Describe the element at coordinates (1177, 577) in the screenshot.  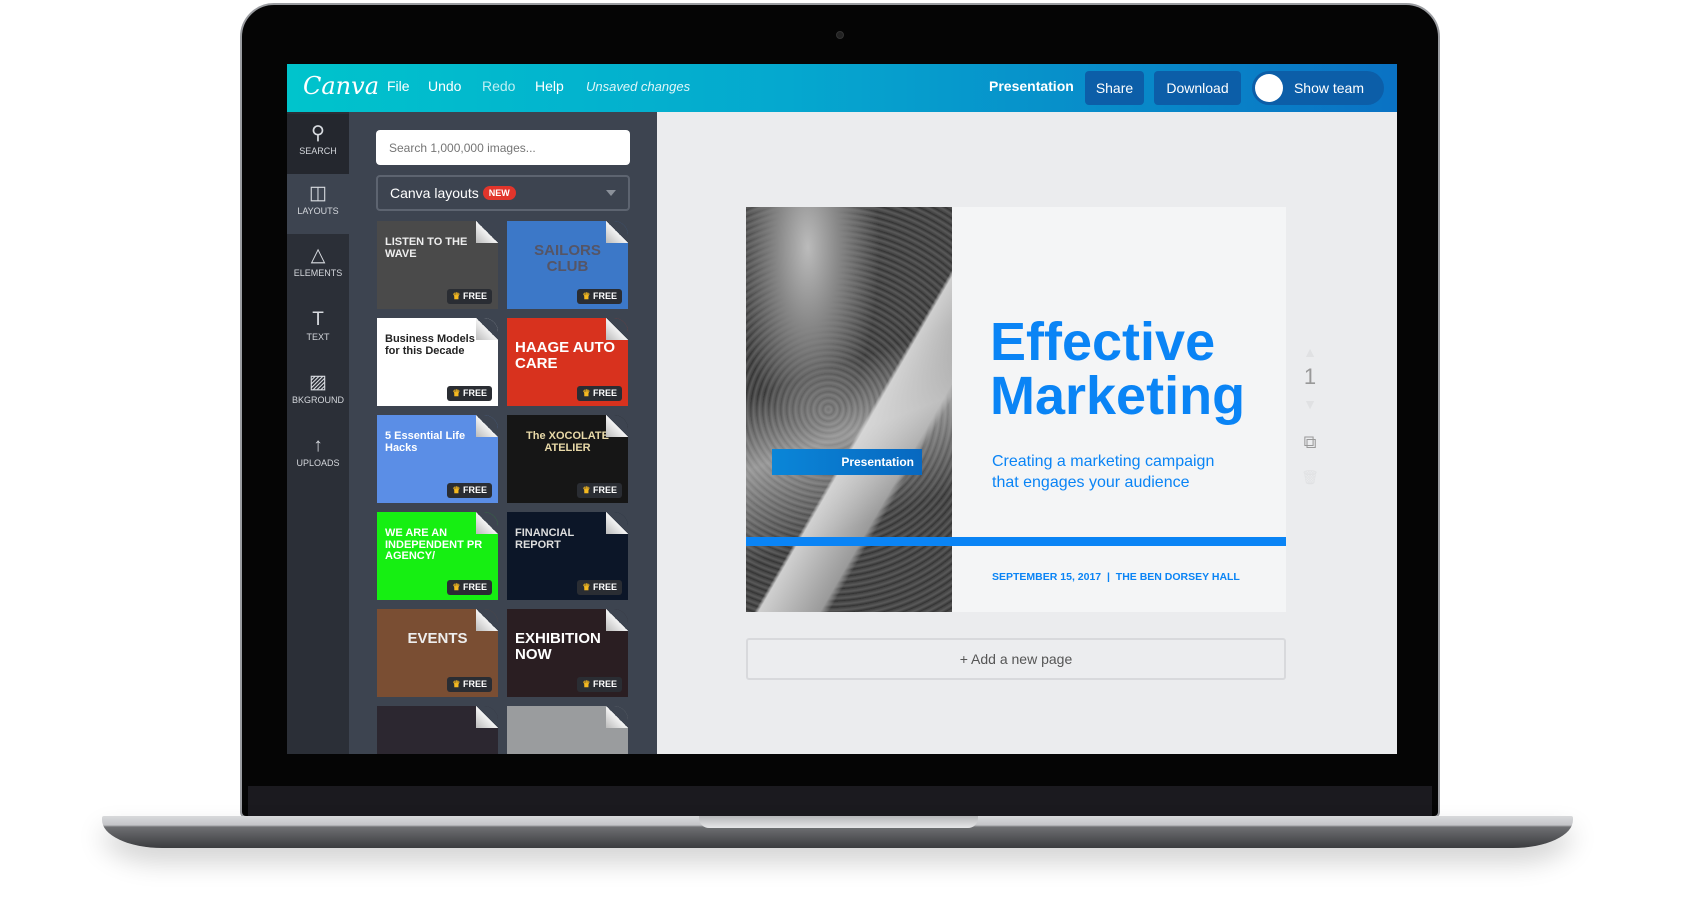
I see `event-venue: THE BEN DORSEY HALL` at that location.